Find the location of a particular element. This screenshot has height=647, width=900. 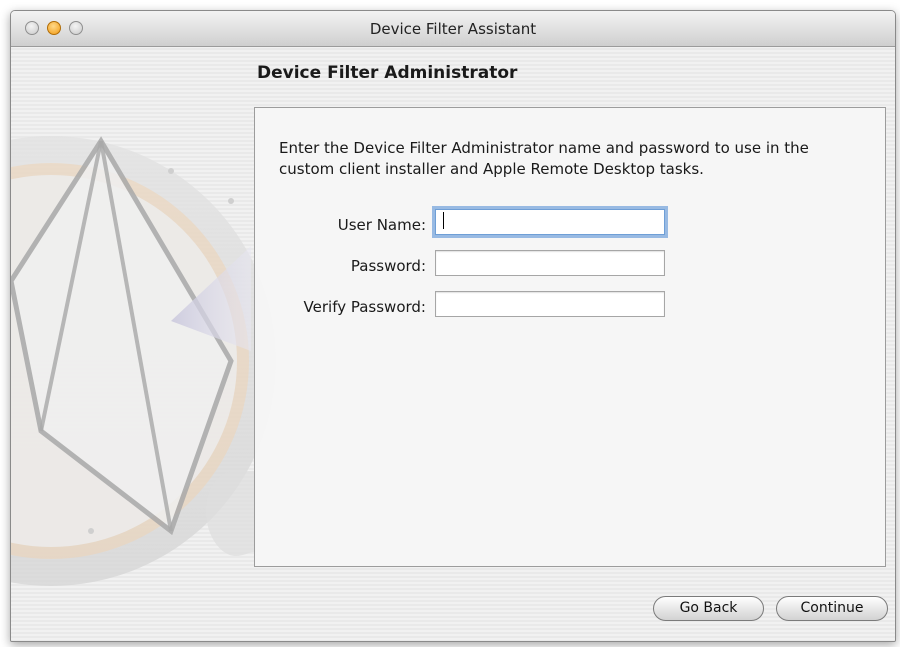

password-field is located at coordinates (550, 263).